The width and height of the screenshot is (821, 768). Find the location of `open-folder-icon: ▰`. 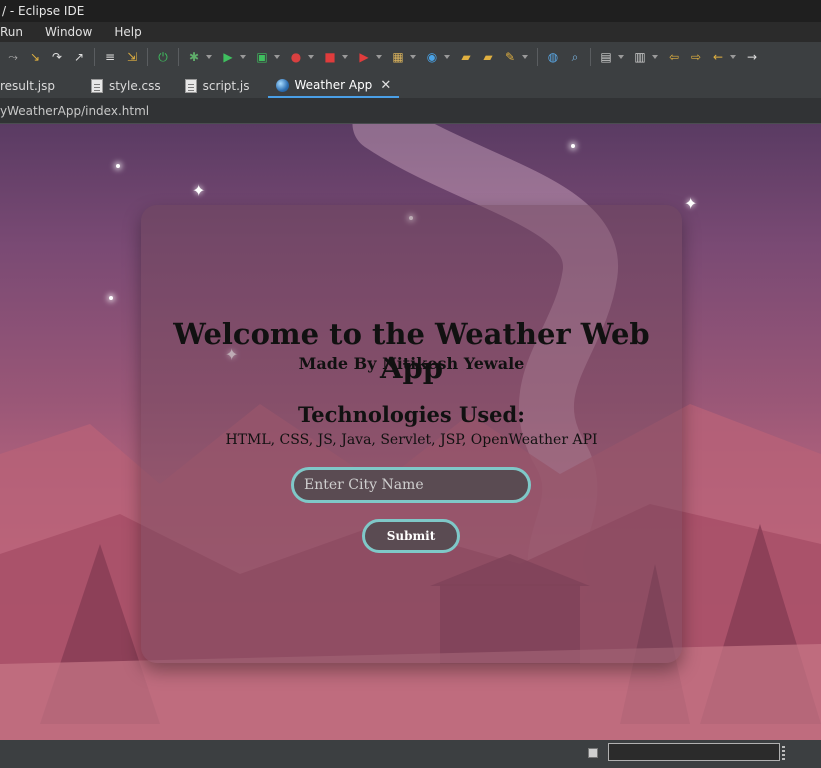

open-folder-icon: ▰ is located at coordinates (466, 57).